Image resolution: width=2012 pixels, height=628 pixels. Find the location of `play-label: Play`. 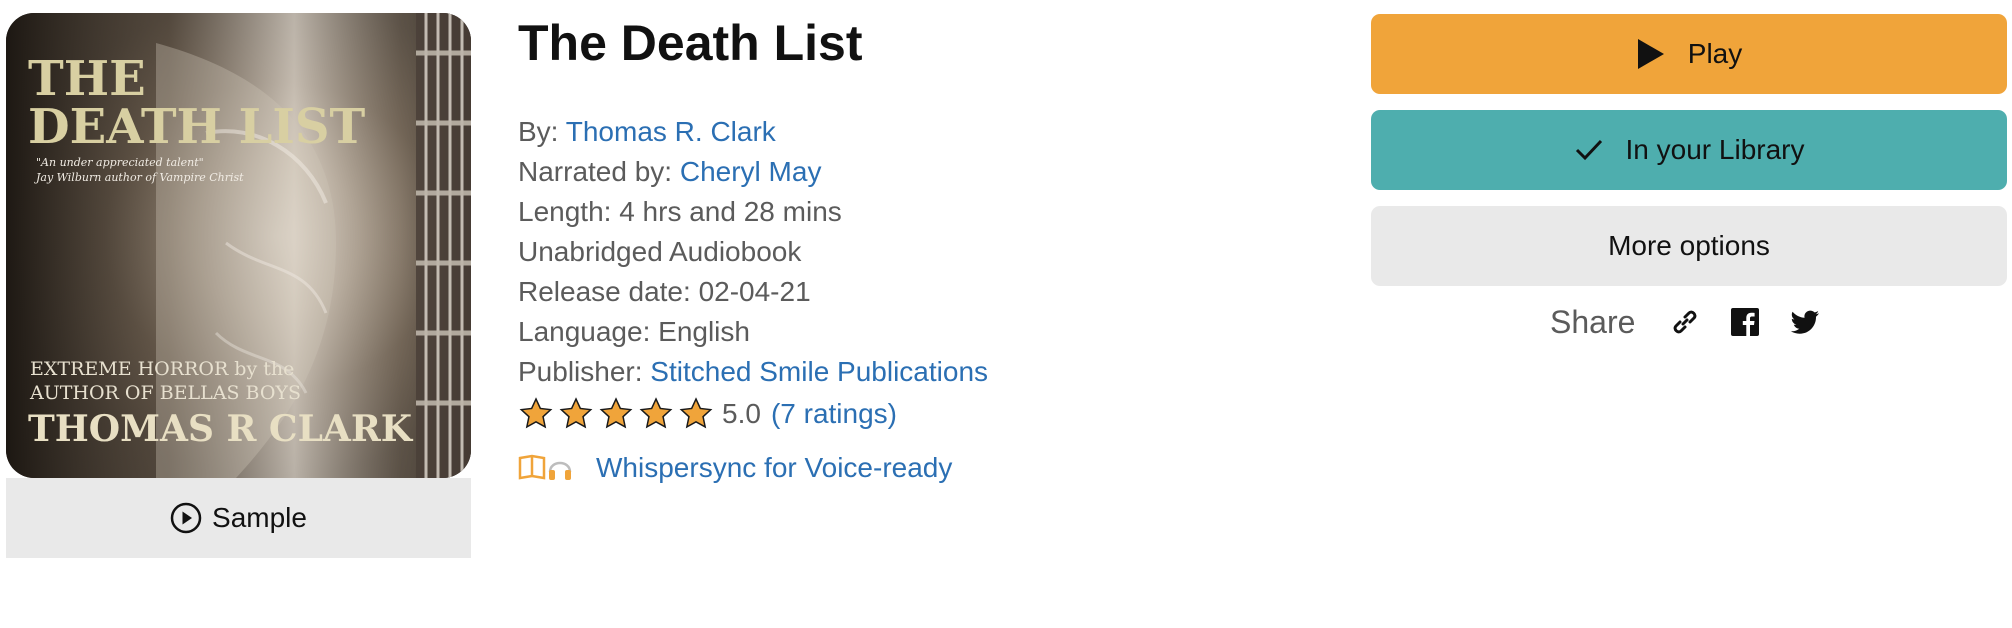

play-label: Play is located at coordinates (1715, 53).